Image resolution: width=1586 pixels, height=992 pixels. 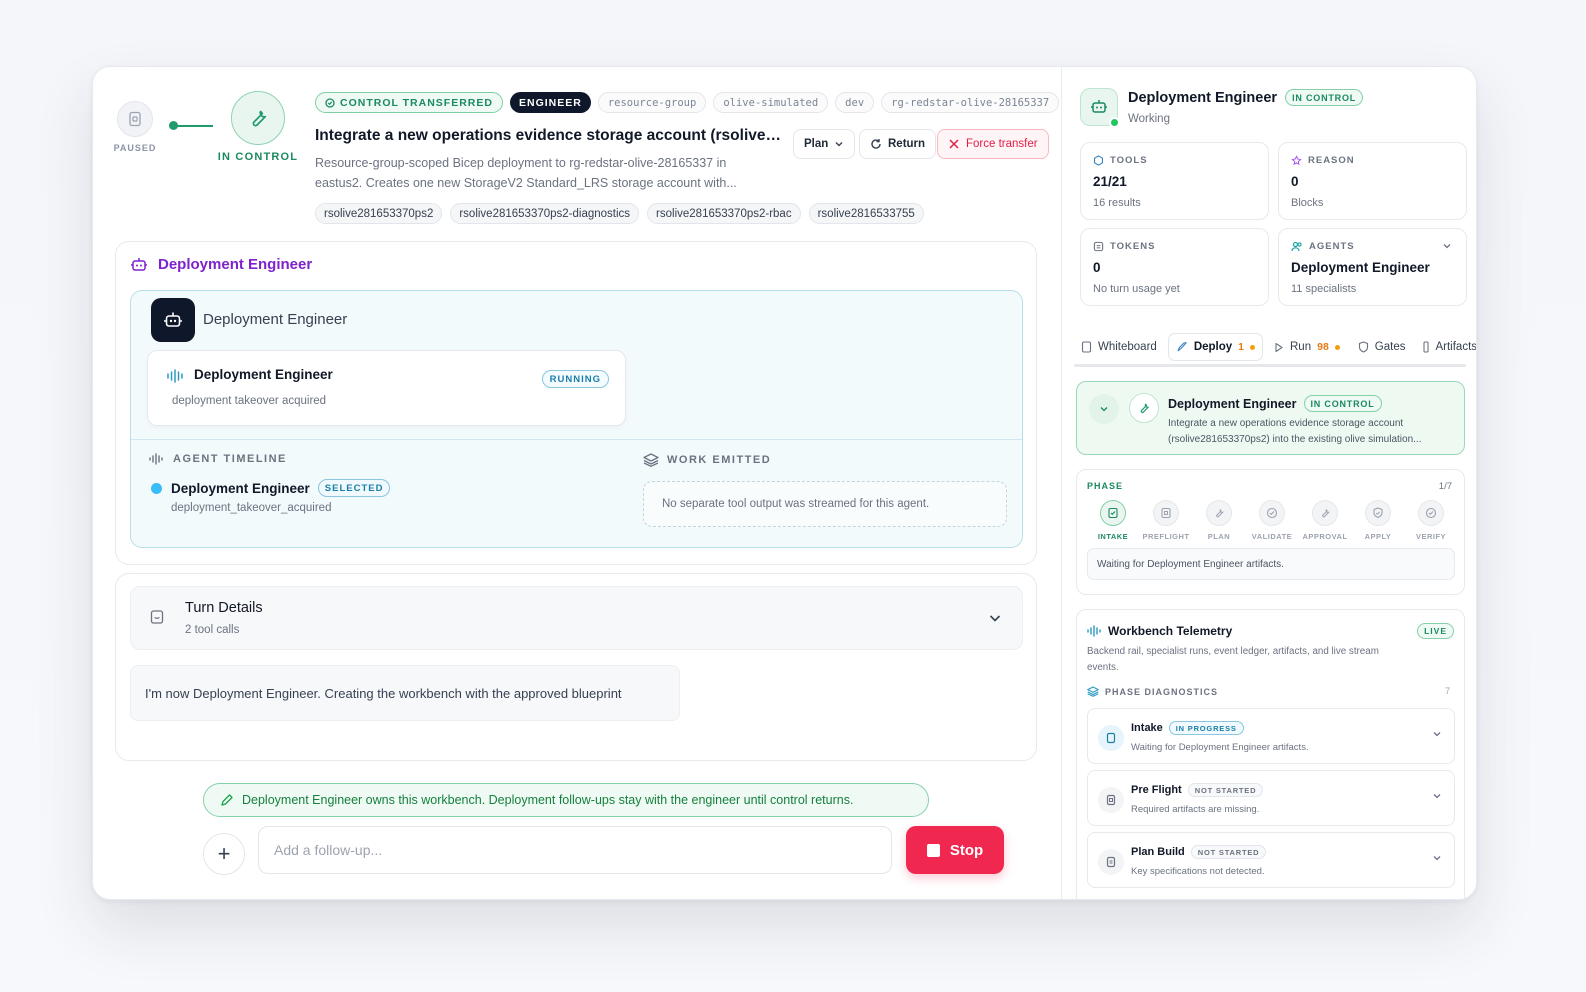 What do you see at coordinates (1378, 520) in the screenshot?
I see `phase-step-apply: APPLY` at bounding box center [1378, 520].